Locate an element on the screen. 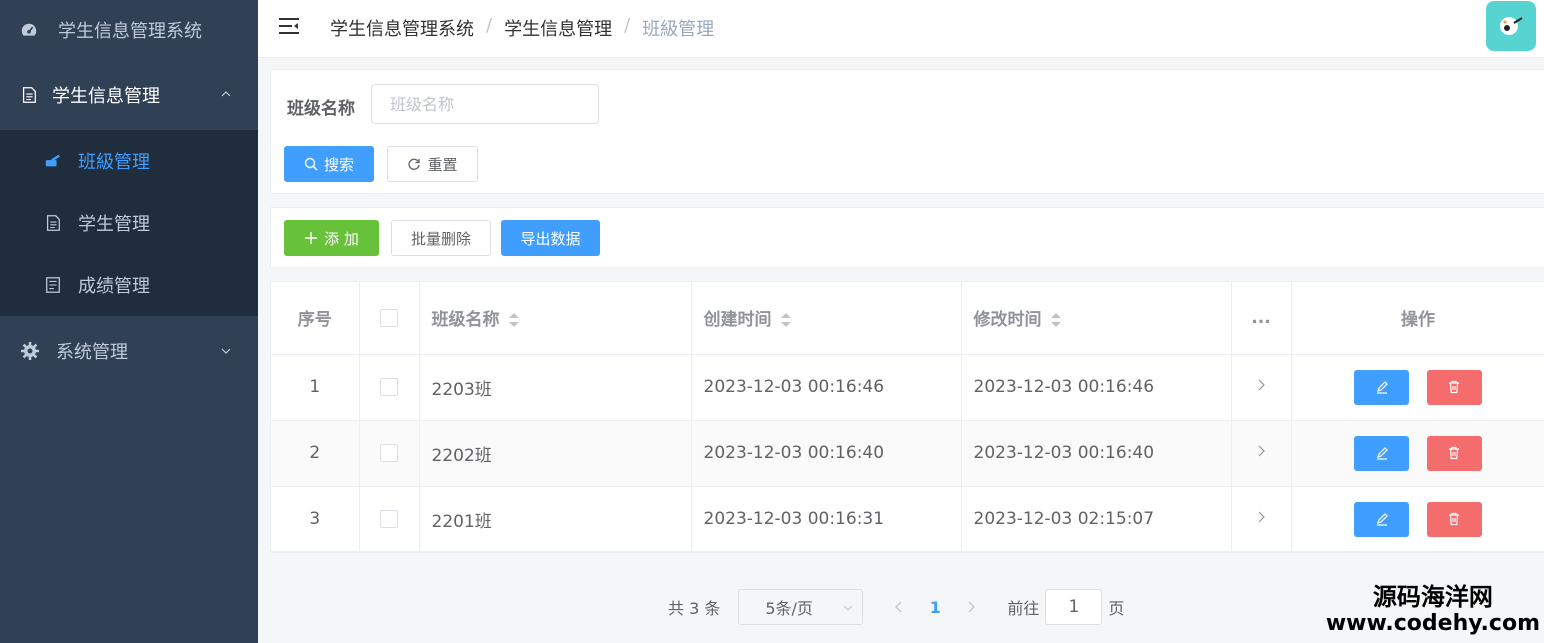 The height and width of the screenshot is (643, 1544). breadcrumb-item: 学生信息管理系统 is located at coordinates (402, 28).